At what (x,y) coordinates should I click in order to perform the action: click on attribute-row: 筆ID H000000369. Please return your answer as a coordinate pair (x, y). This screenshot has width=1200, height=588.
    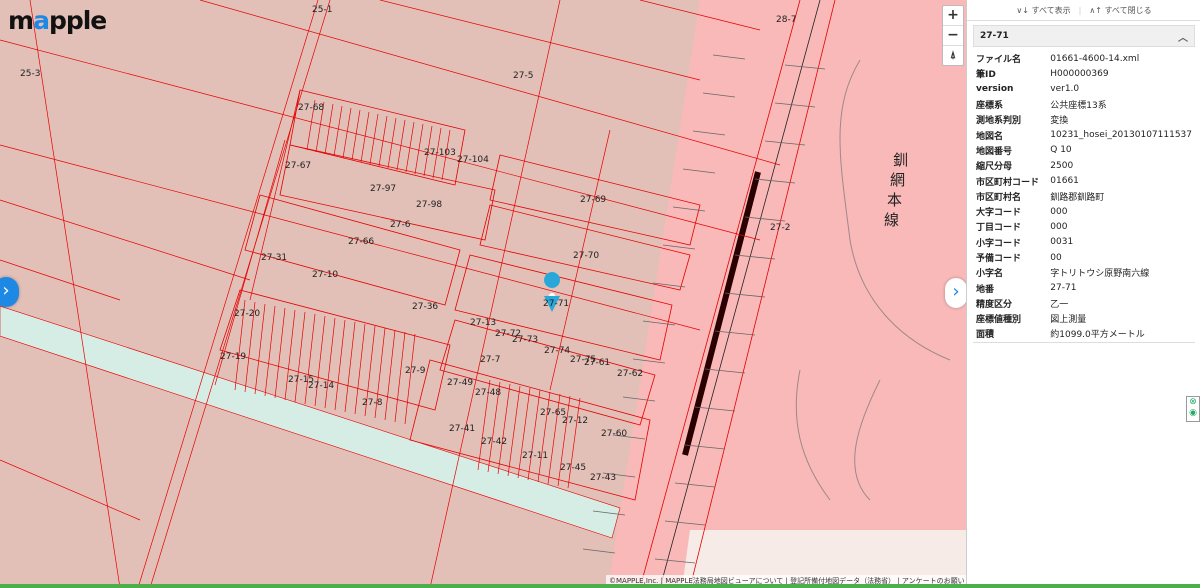
    Looking at the image, I should click on (1084, 73).